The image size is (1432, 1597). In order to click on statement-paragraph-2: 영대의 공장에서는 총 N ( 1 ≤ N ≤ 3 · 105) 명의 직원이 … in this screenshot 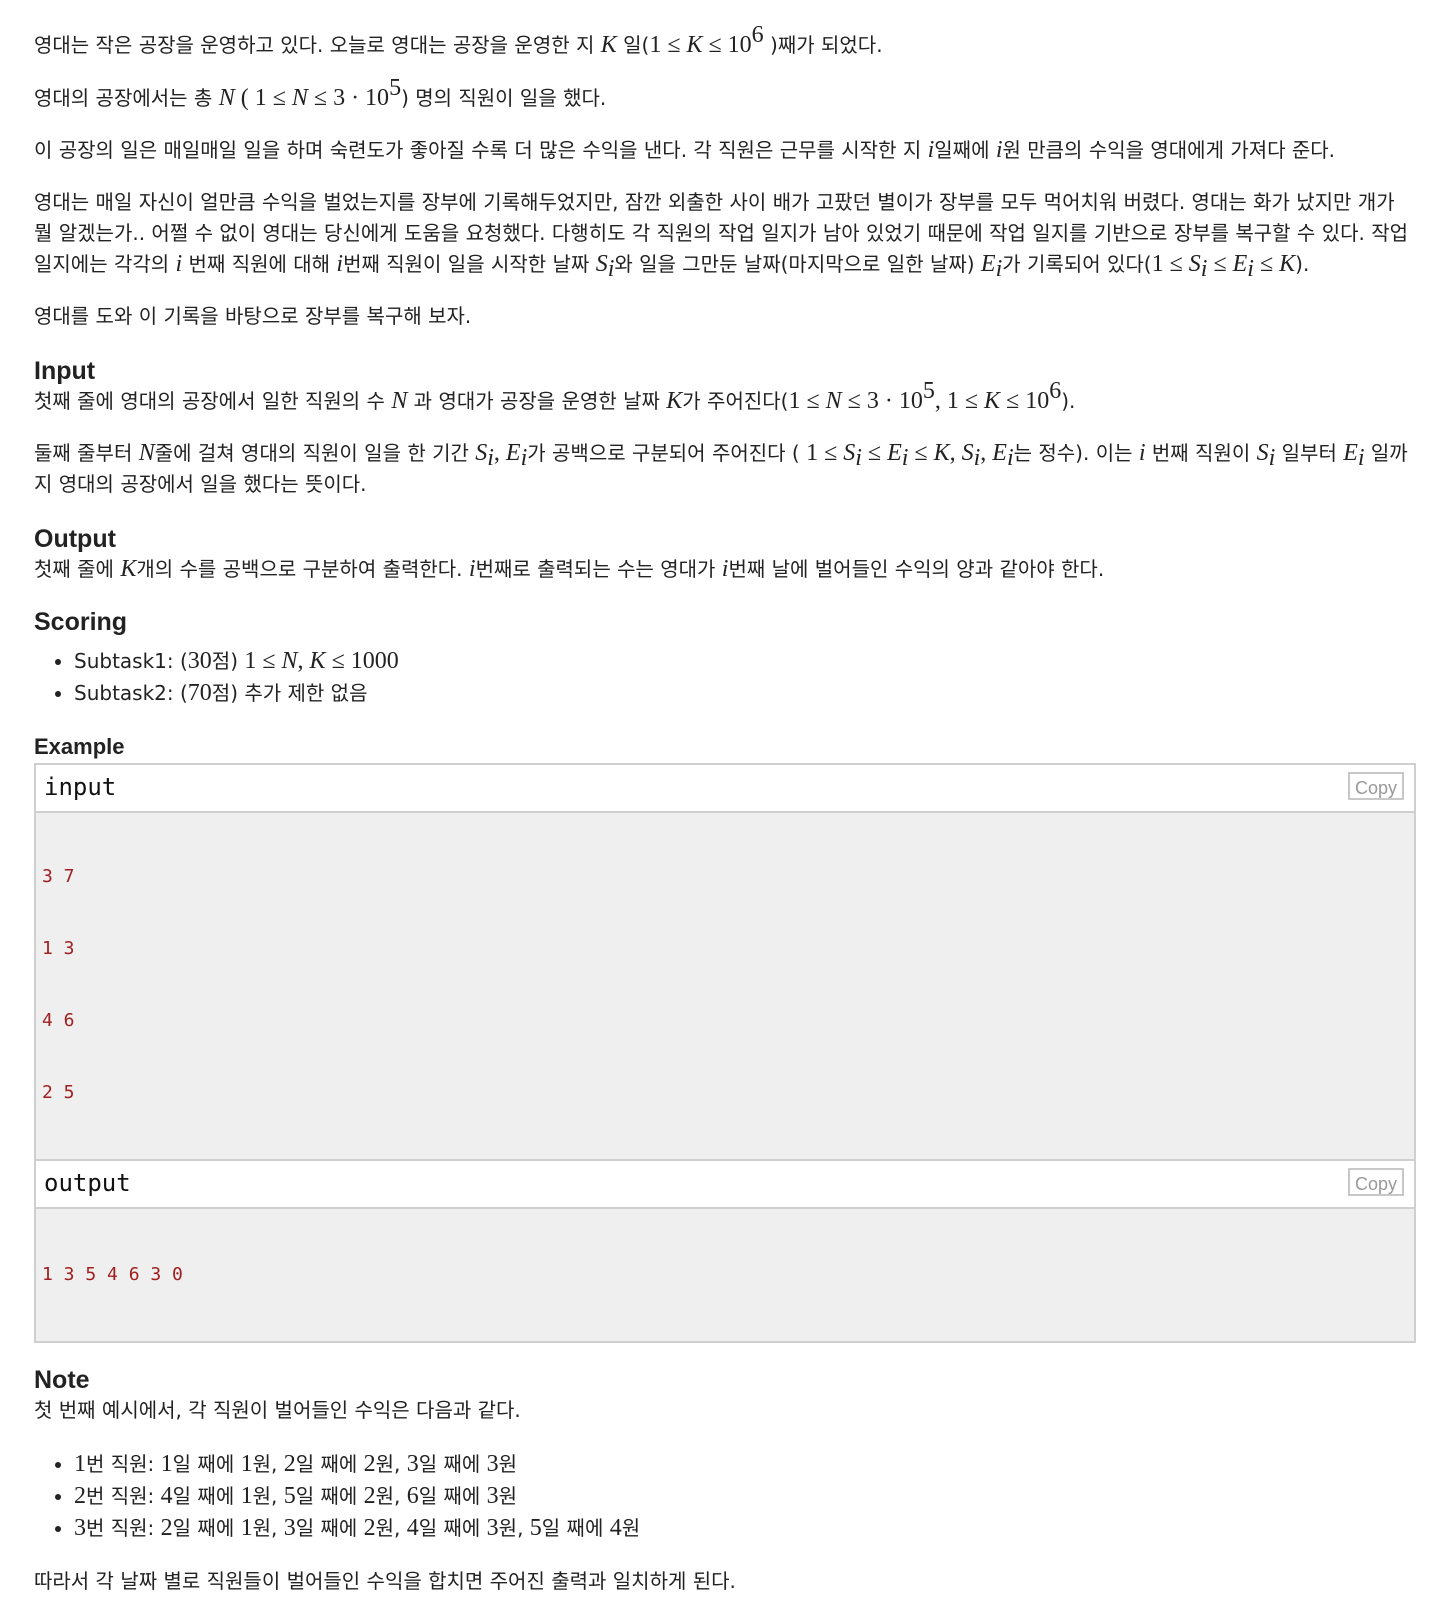, I will do `click(725, 95)`.